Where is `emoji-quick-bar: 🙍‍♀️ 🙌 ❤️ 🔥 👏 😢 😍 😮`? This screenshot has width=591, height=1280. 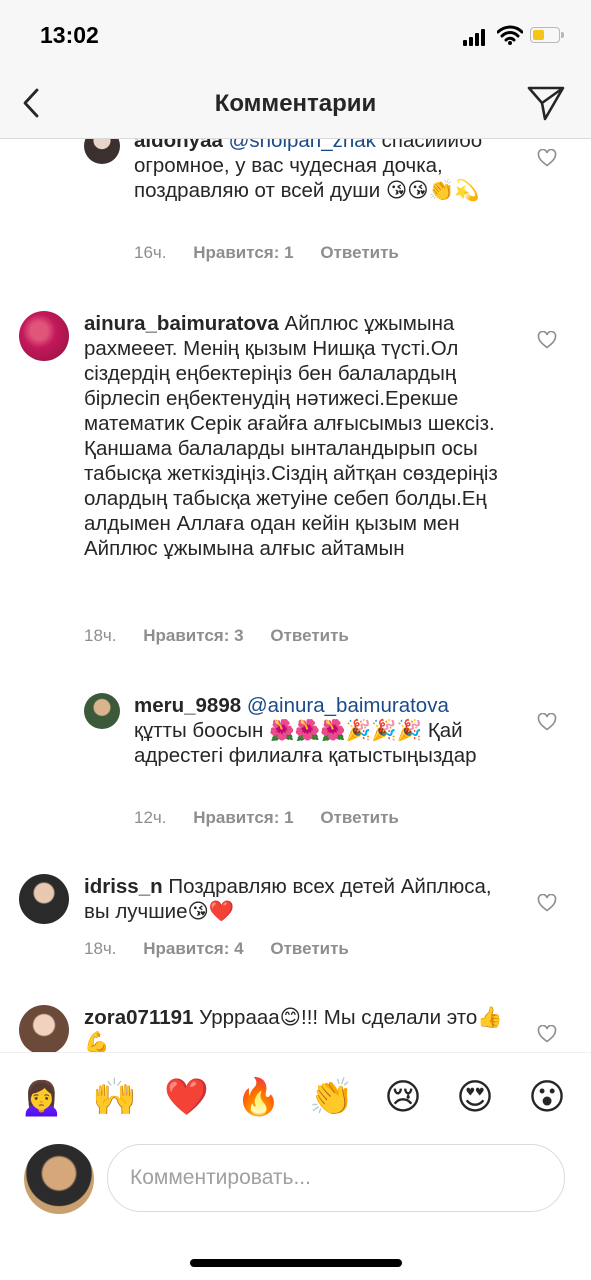 emoji-quick-bar: 🙍‍♀️ 🙌 ❤️ 🔥 👏 😢 😍 😮 is located at coordinates (295, 1098).